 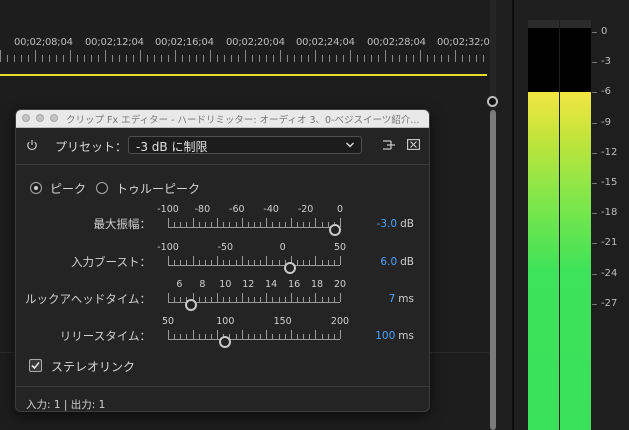 I want to click on true-peak-radio, so click(x=102, y=188).